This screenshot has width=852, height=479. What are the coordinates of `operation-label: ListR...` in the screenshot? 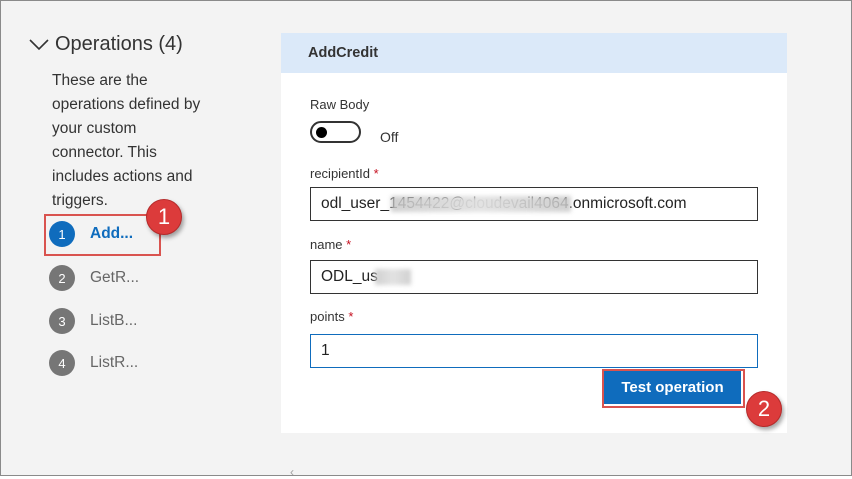 It's located at (114, 362).